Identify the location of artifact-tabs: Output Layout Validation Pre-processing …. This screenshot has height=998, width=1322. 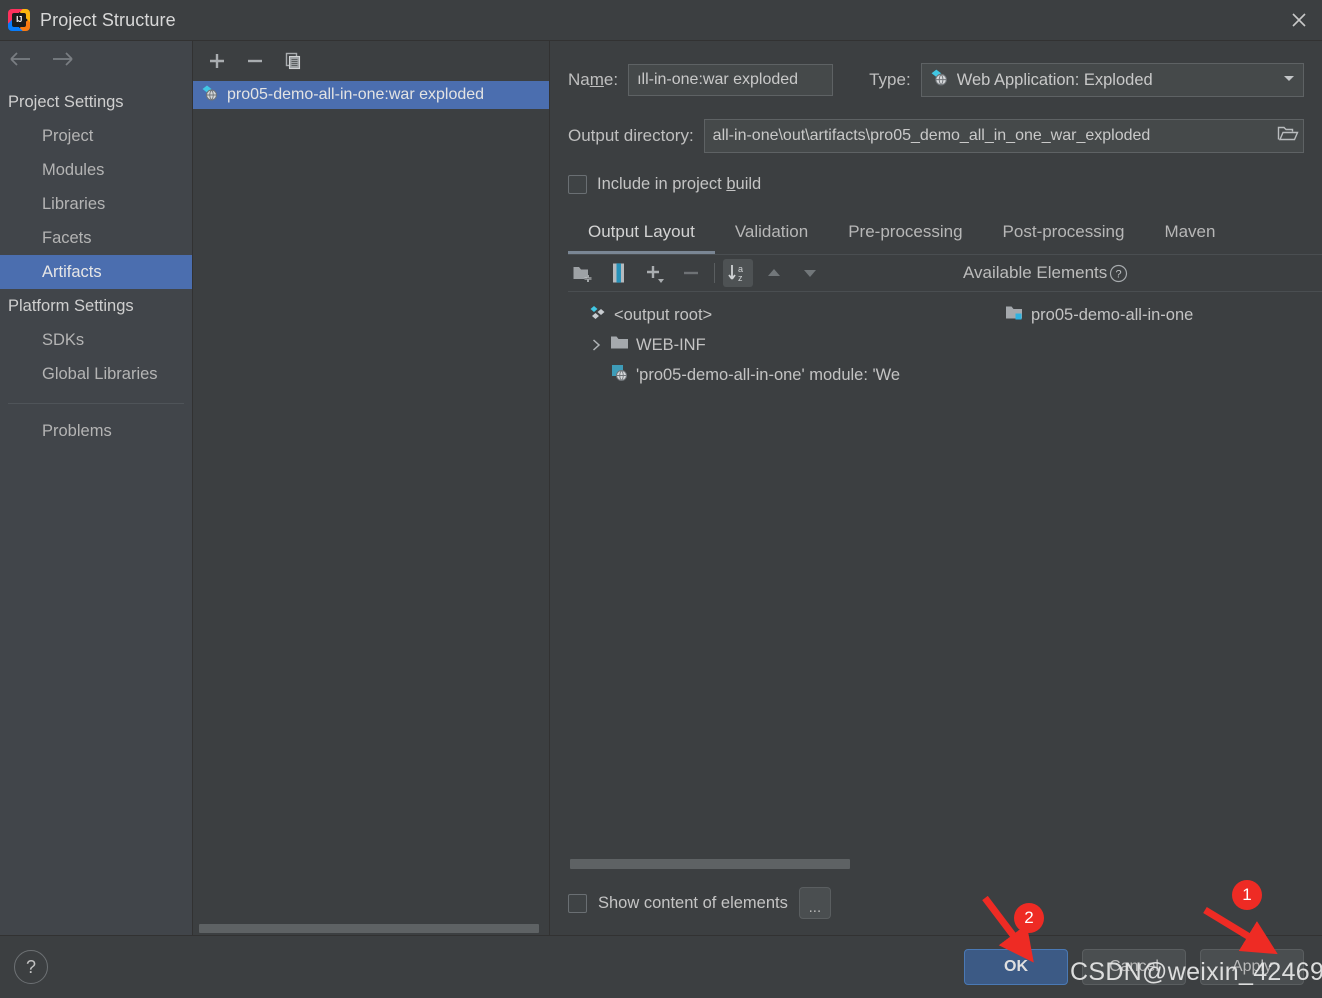
(945, 235).